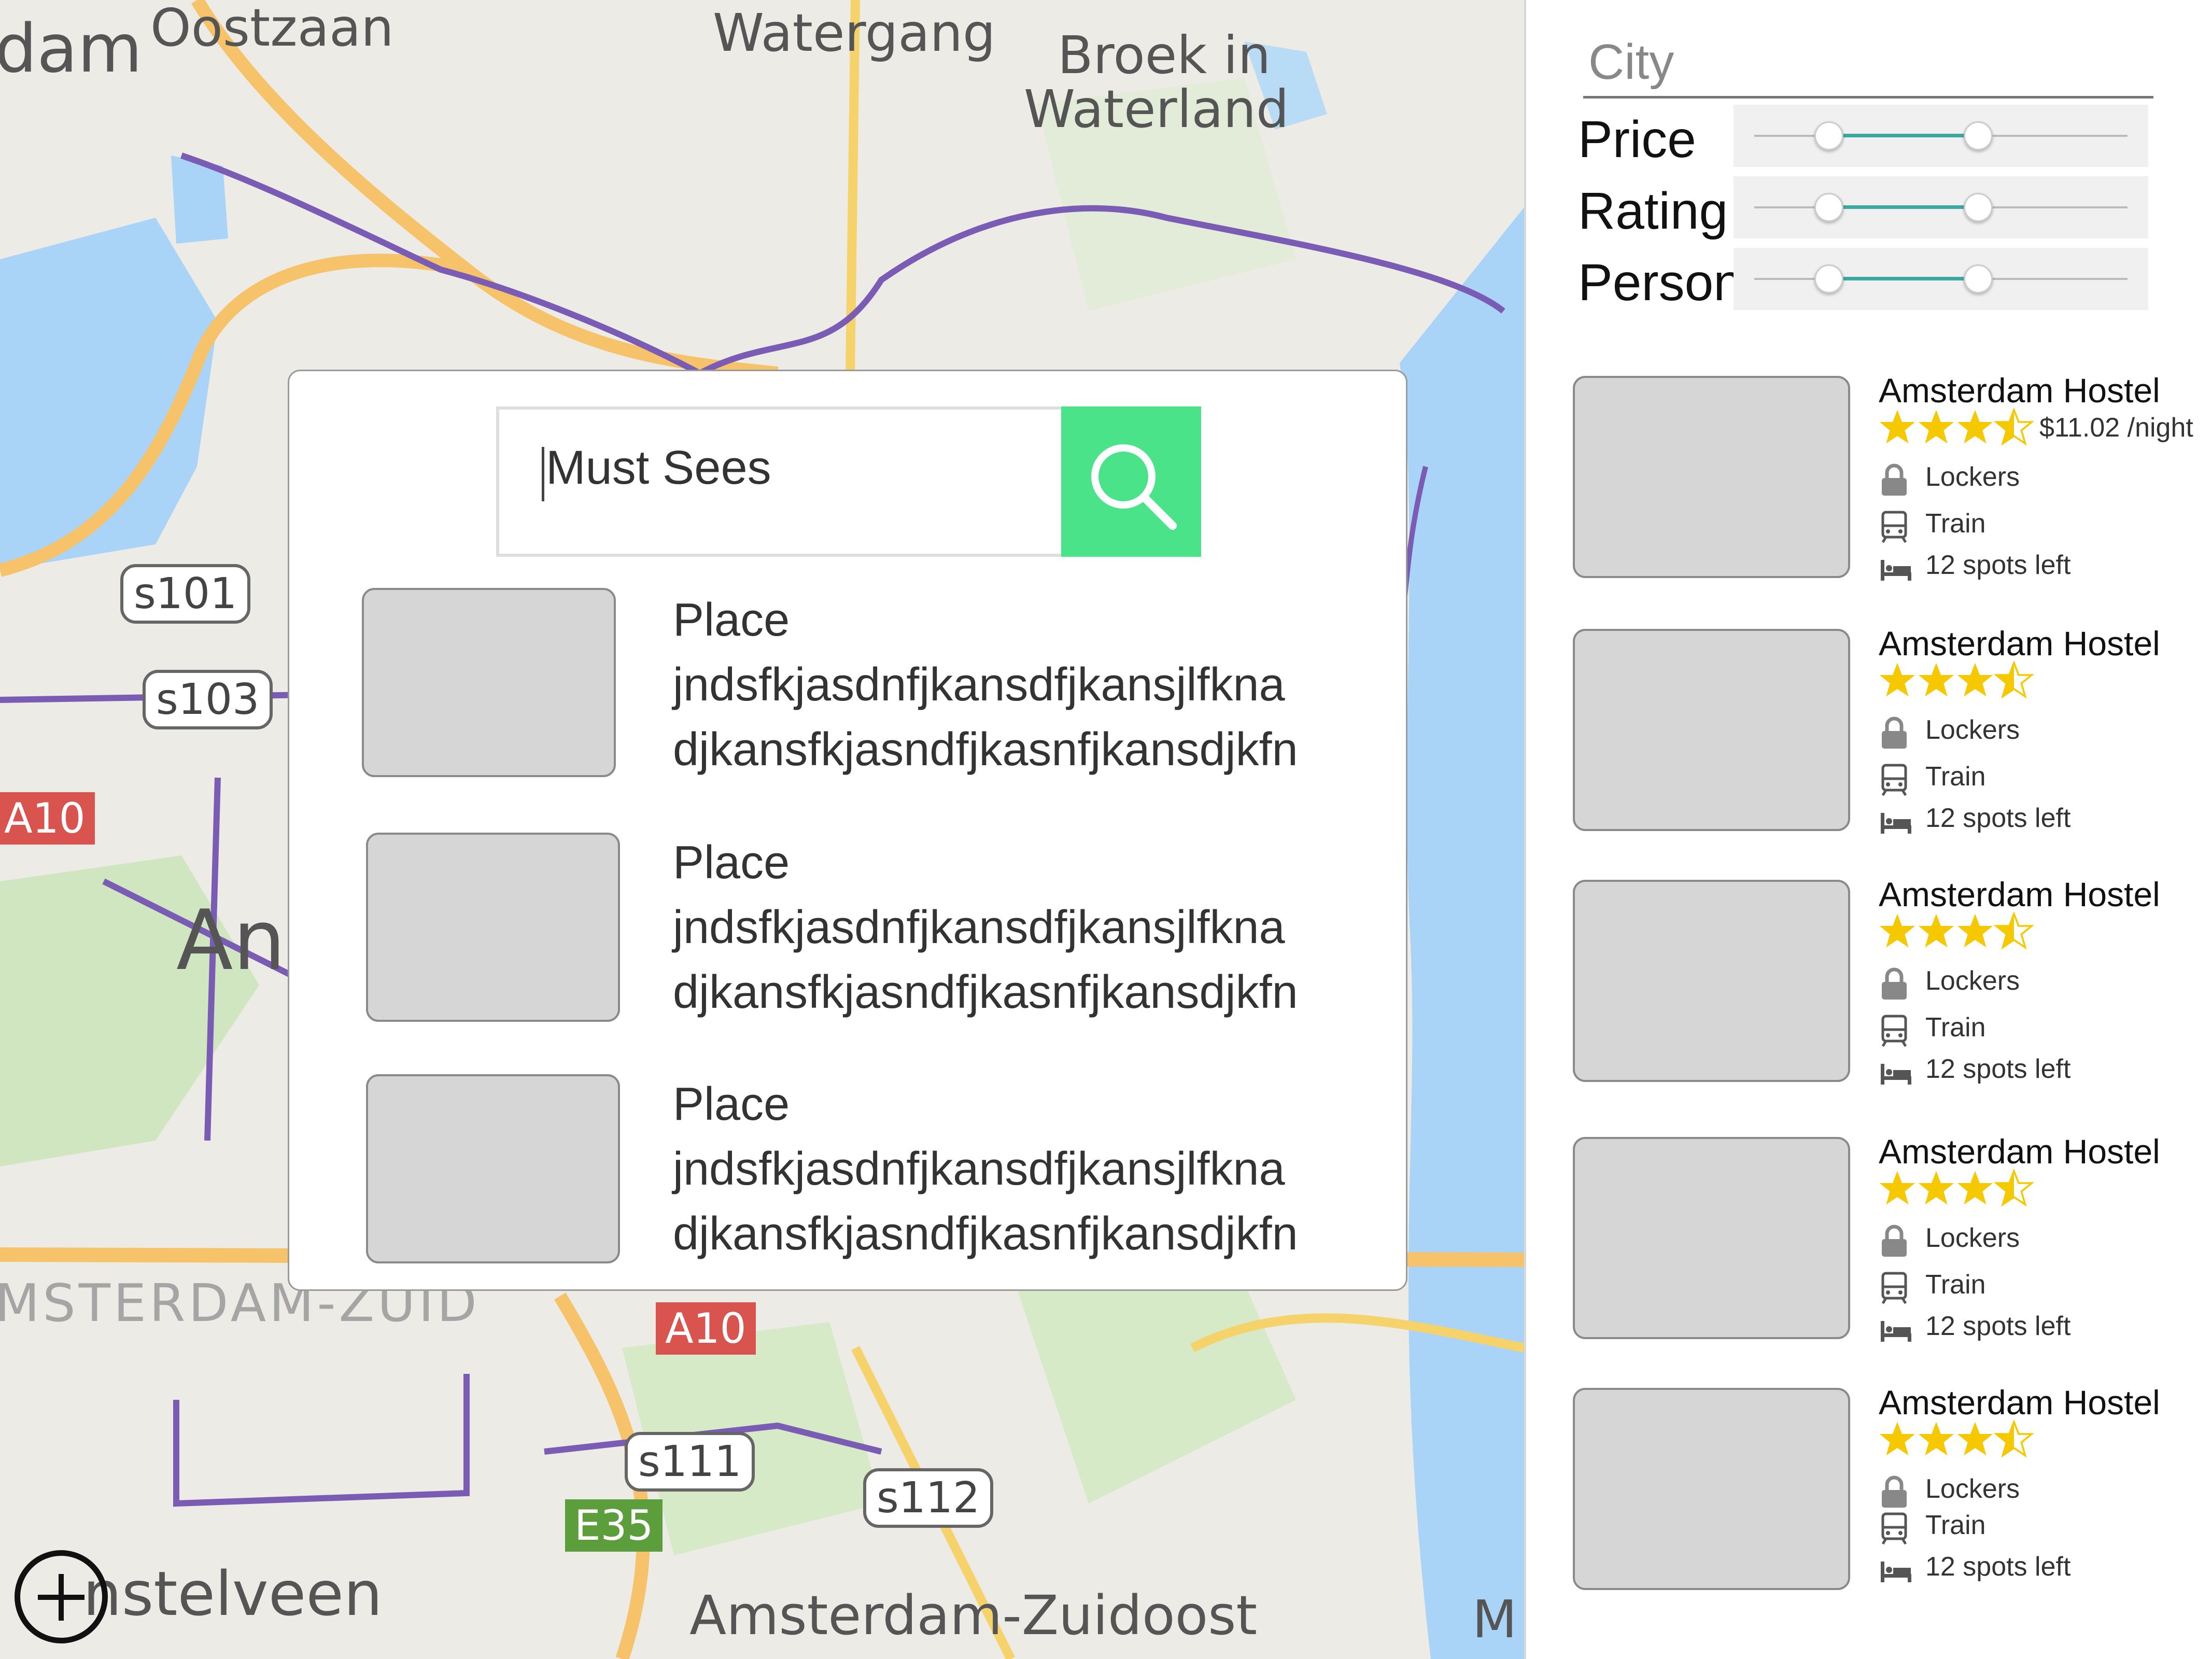 Image resolution: width=2212 pixels, height=1659 pixels. Describe the element at coordinates (1134, 487) in the screenshot. I see `search-icon` at that location.